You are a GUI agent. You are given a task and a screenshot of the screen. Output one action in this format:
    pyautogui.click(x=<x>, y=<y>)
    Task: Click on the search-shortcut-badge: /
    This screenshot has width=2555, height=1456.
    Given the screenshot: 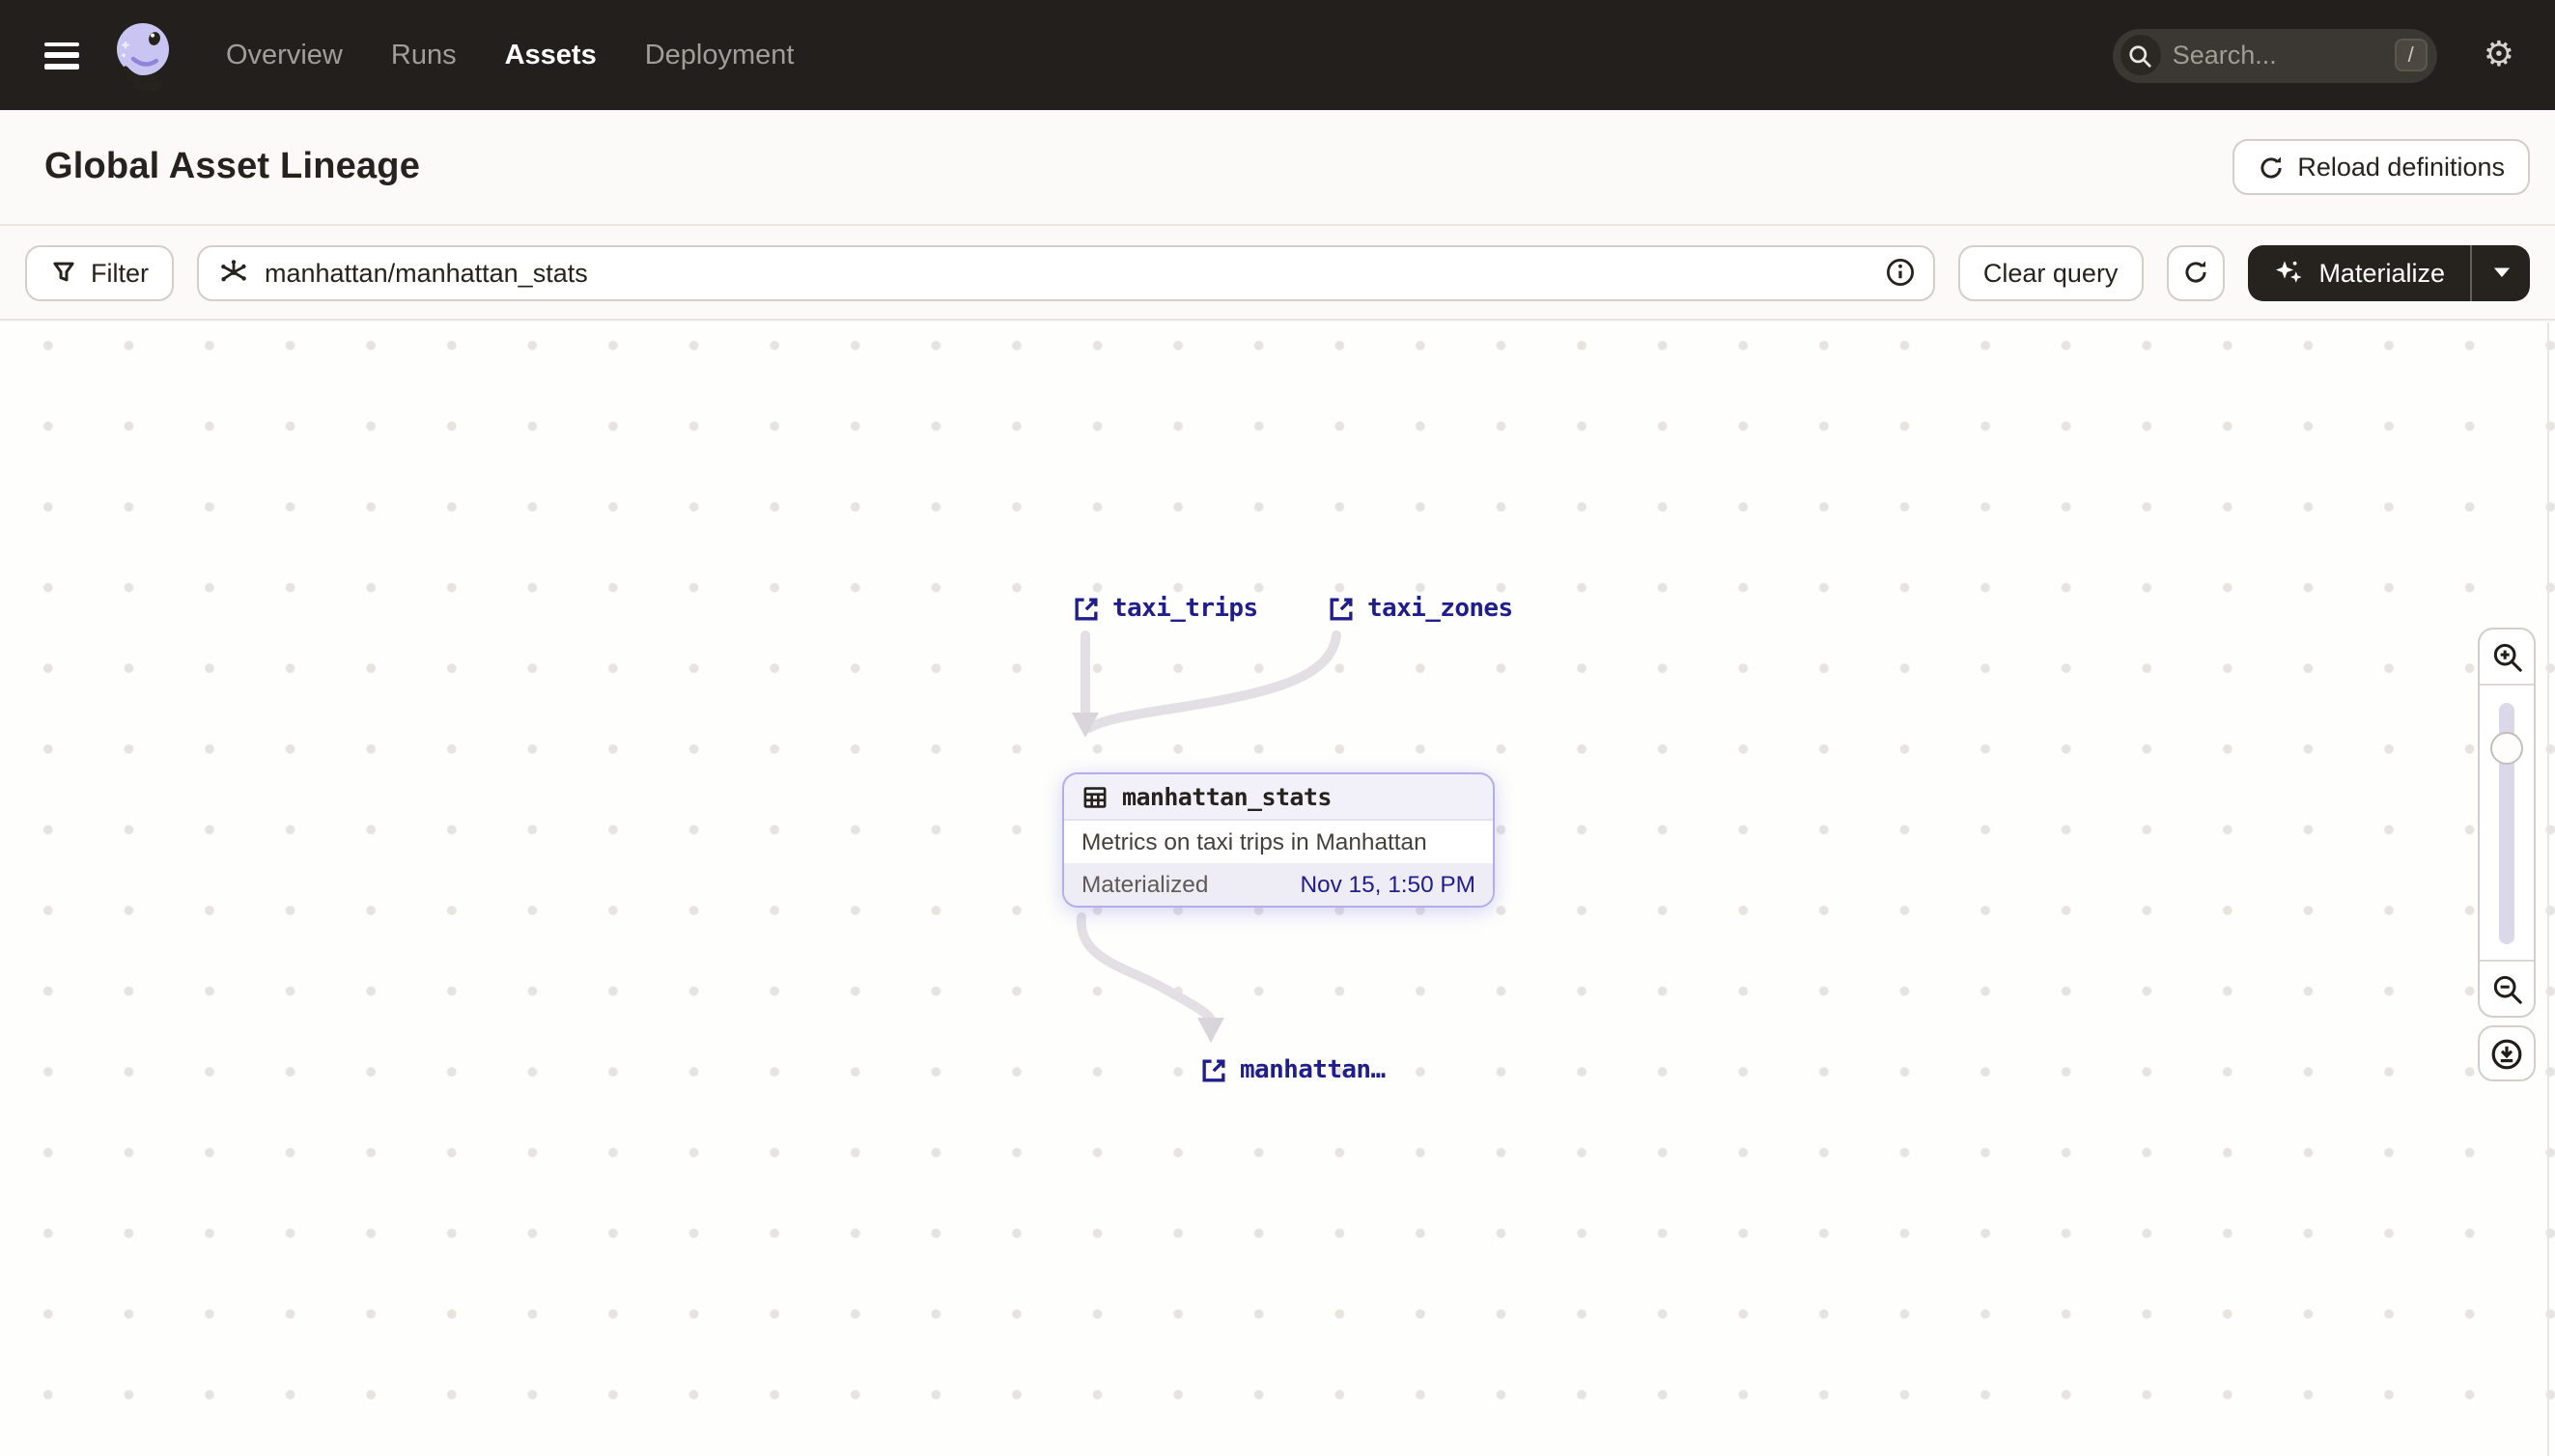 What is the action you would take?
    pyautogui.click(x=2411, y=55)
    